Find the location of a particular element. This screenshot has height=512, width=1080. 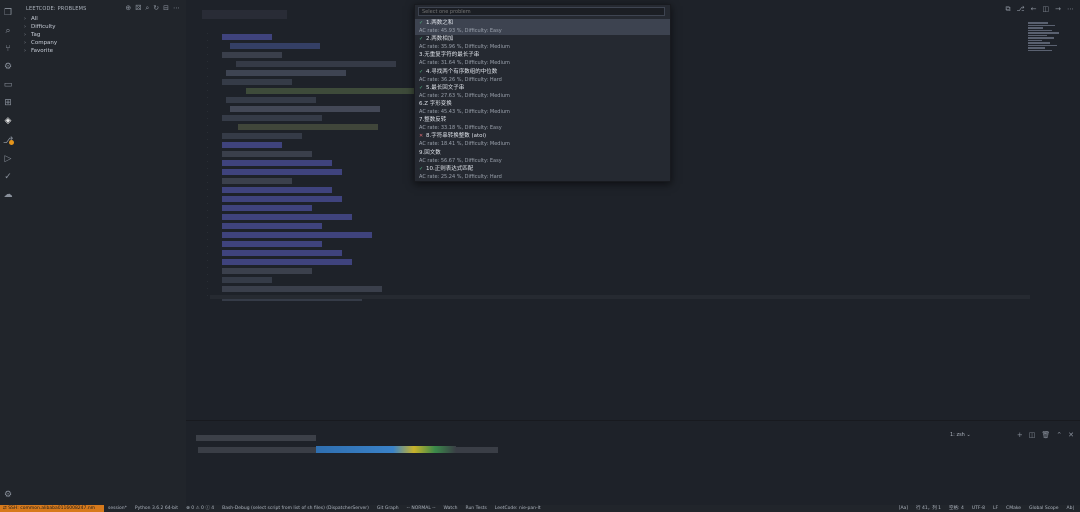

problem-detail: AC rate: 36.26 %, Difficulty: Hard is located at coordinates (460, 79).